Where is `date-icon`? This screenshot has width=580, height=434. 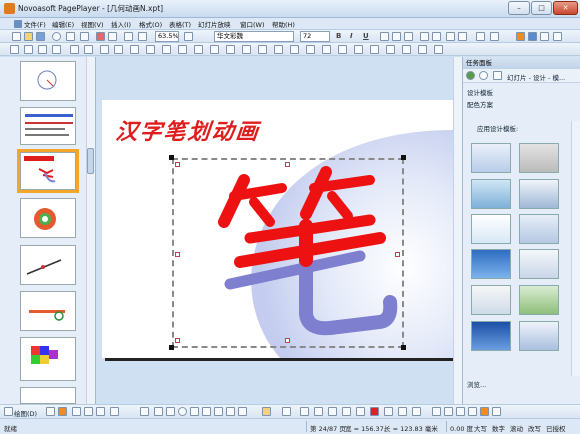
date-icon is located at coordinates (262, 49).